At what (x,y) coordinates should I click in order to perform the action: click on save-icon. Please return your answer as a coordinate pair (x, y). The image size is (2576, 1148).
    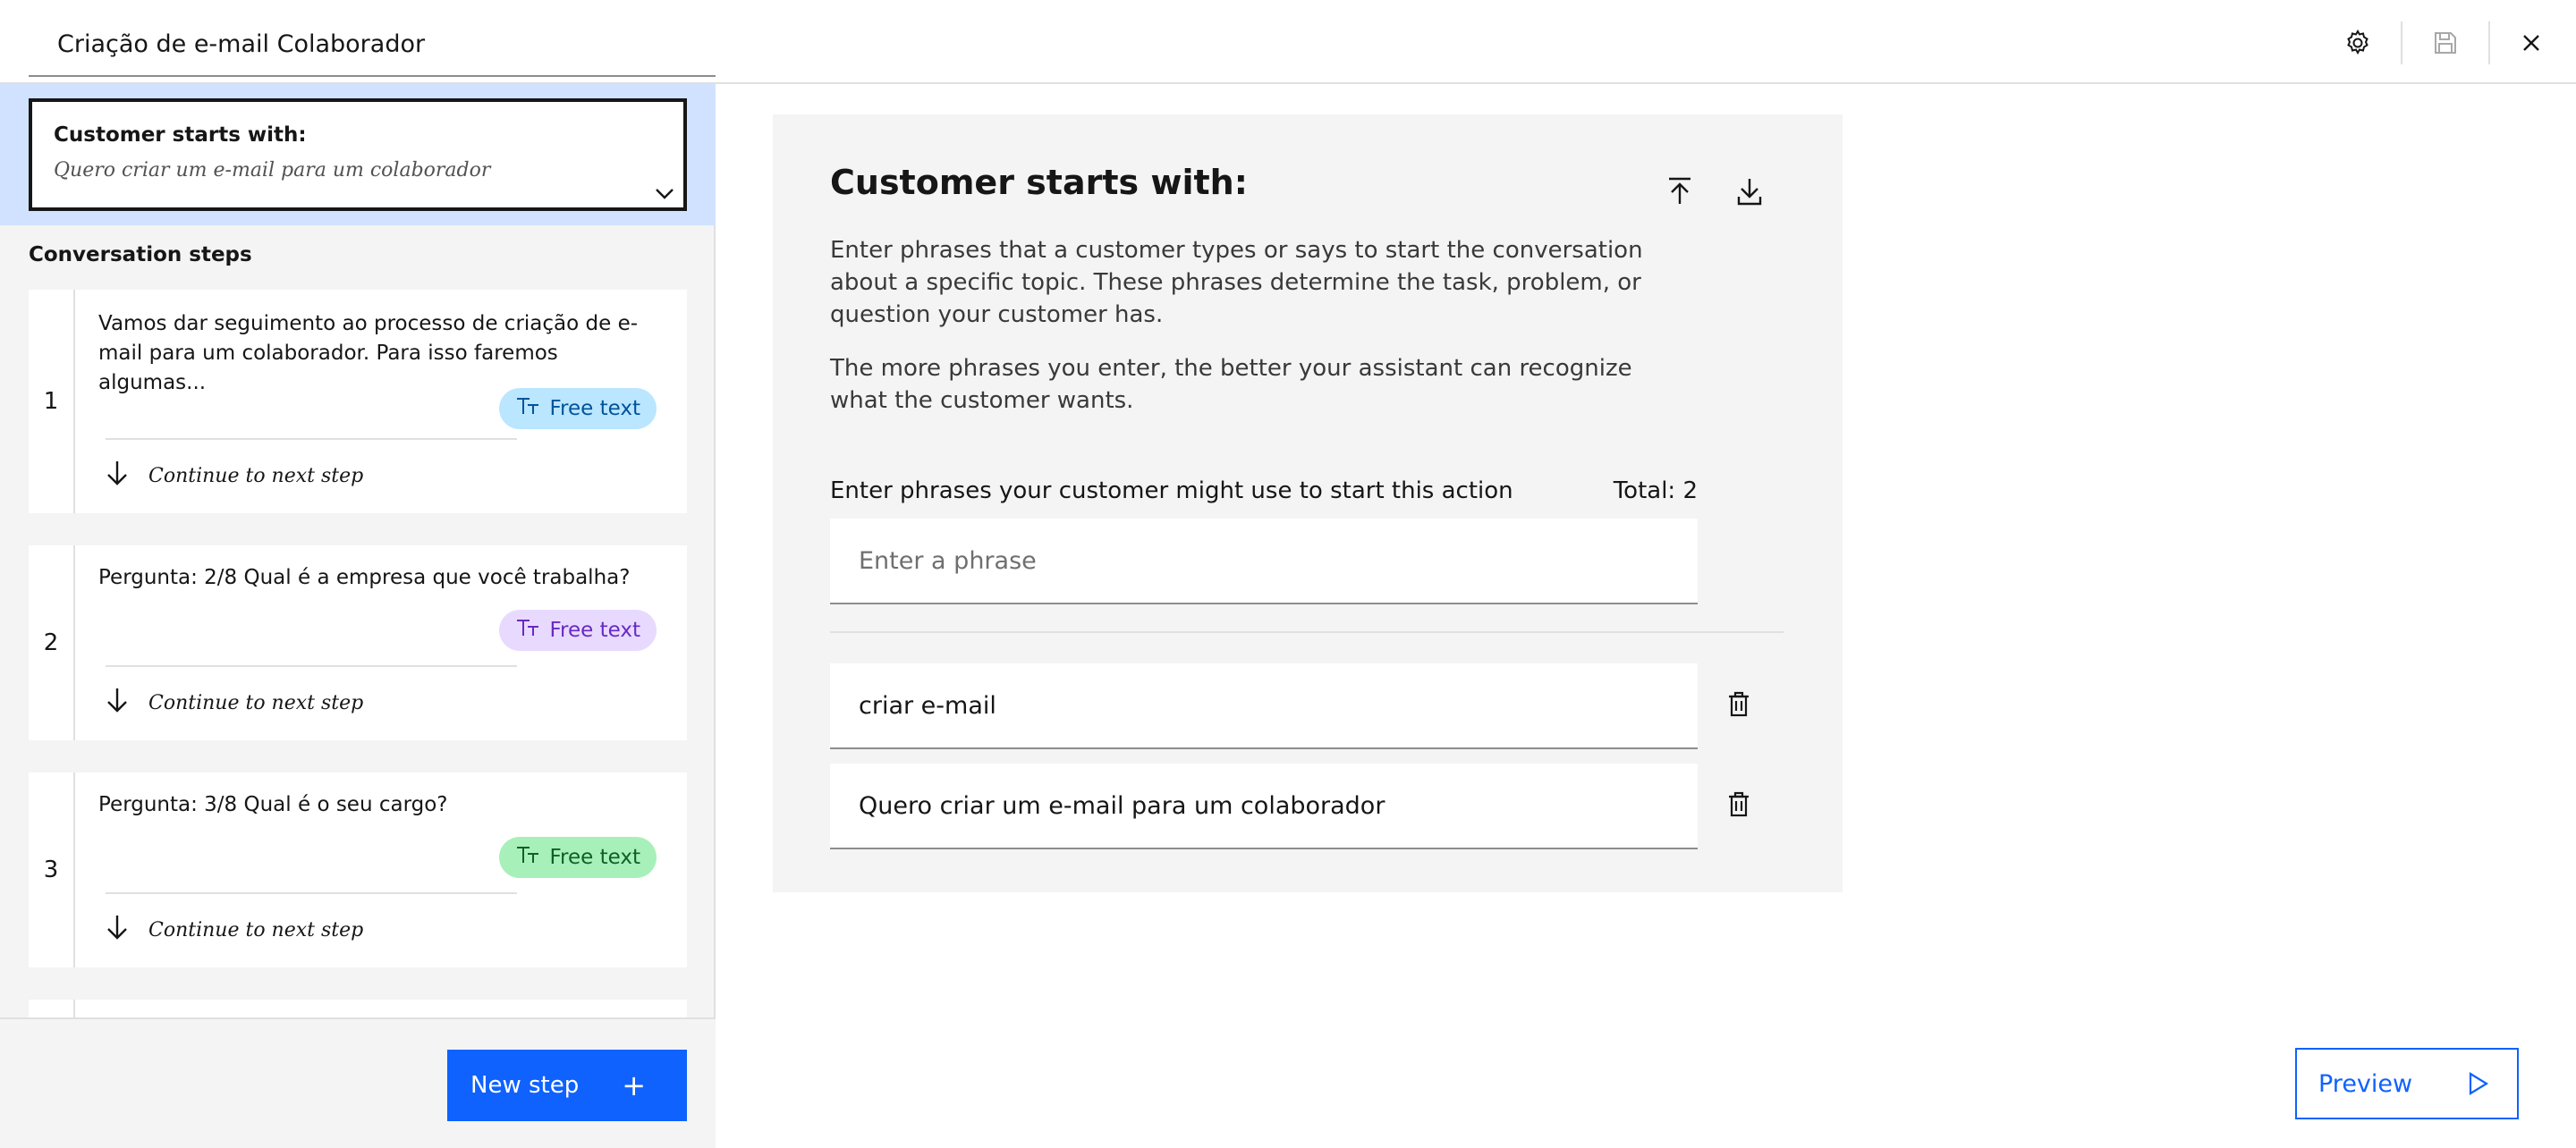
    Looking at the image, I should click on (2445, 43).